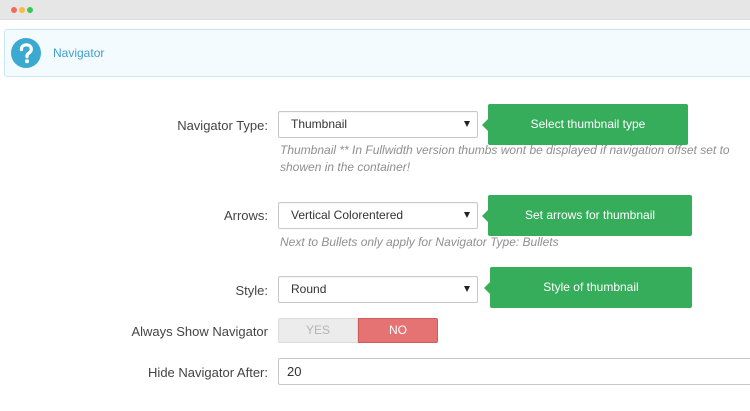 This screenshot has height=411, width=750. Describe the element at coordinates (345, 167) in the screenshot. I see `navigator-type-hint-line2: showen in the container!` at that location.